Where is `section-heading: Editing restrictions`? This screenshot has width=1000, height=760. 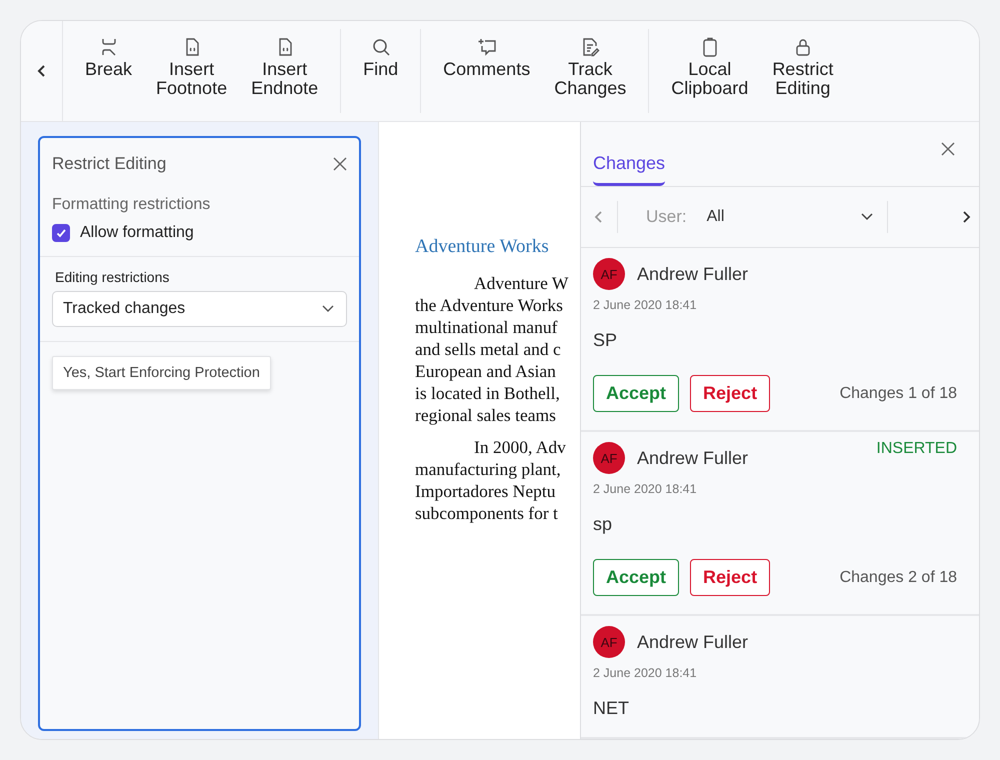 section-heading: Editing restrictions is located at coordinates (112, 277).